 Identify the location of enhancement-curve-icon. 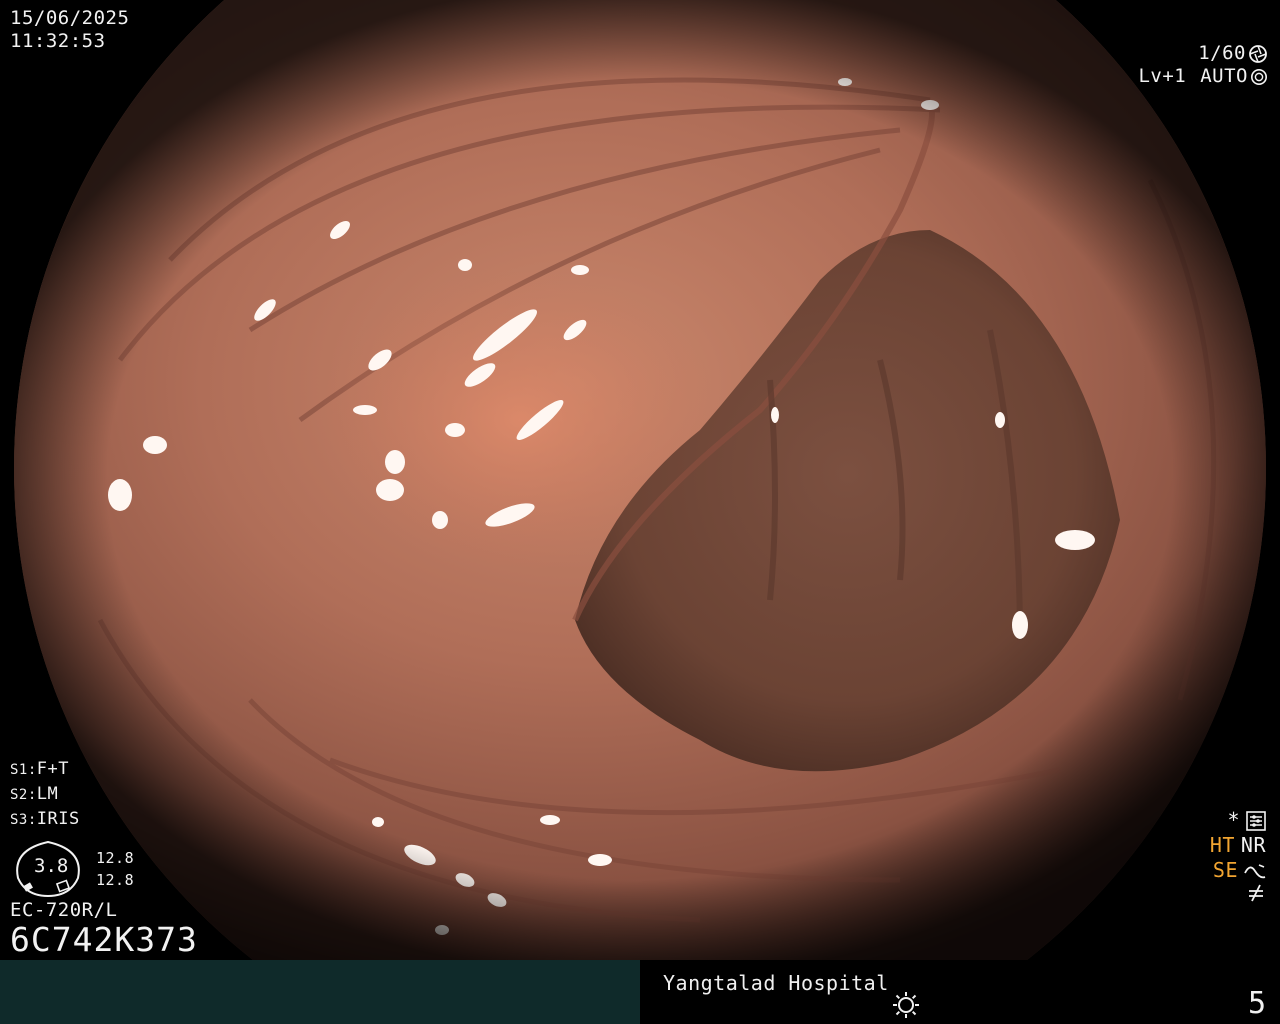
(1255, 870).